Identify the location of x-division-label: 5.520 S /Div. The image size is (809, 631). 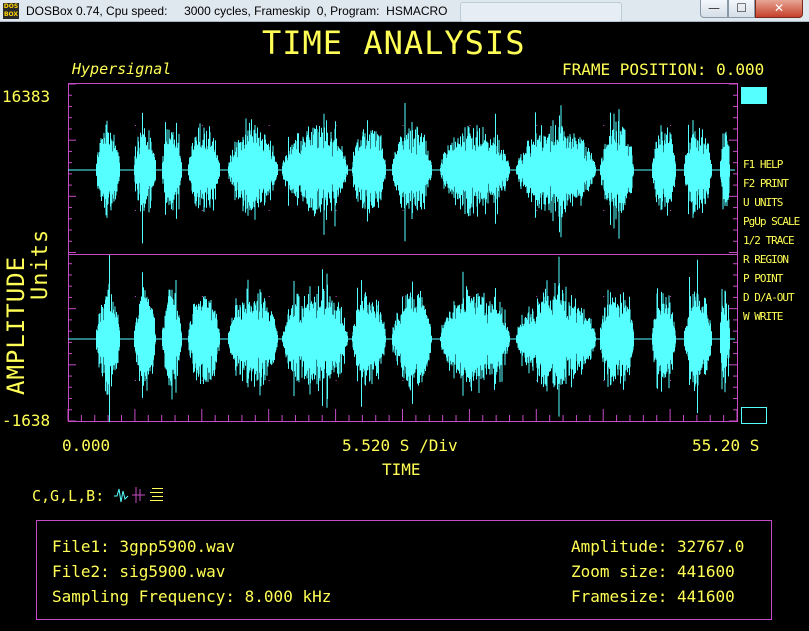
(400, 445).